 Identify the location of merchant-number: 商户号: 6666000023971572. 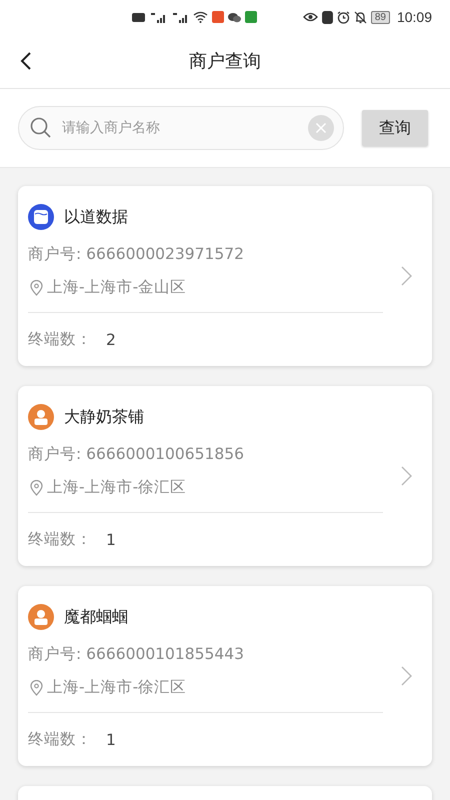
(136, 254).